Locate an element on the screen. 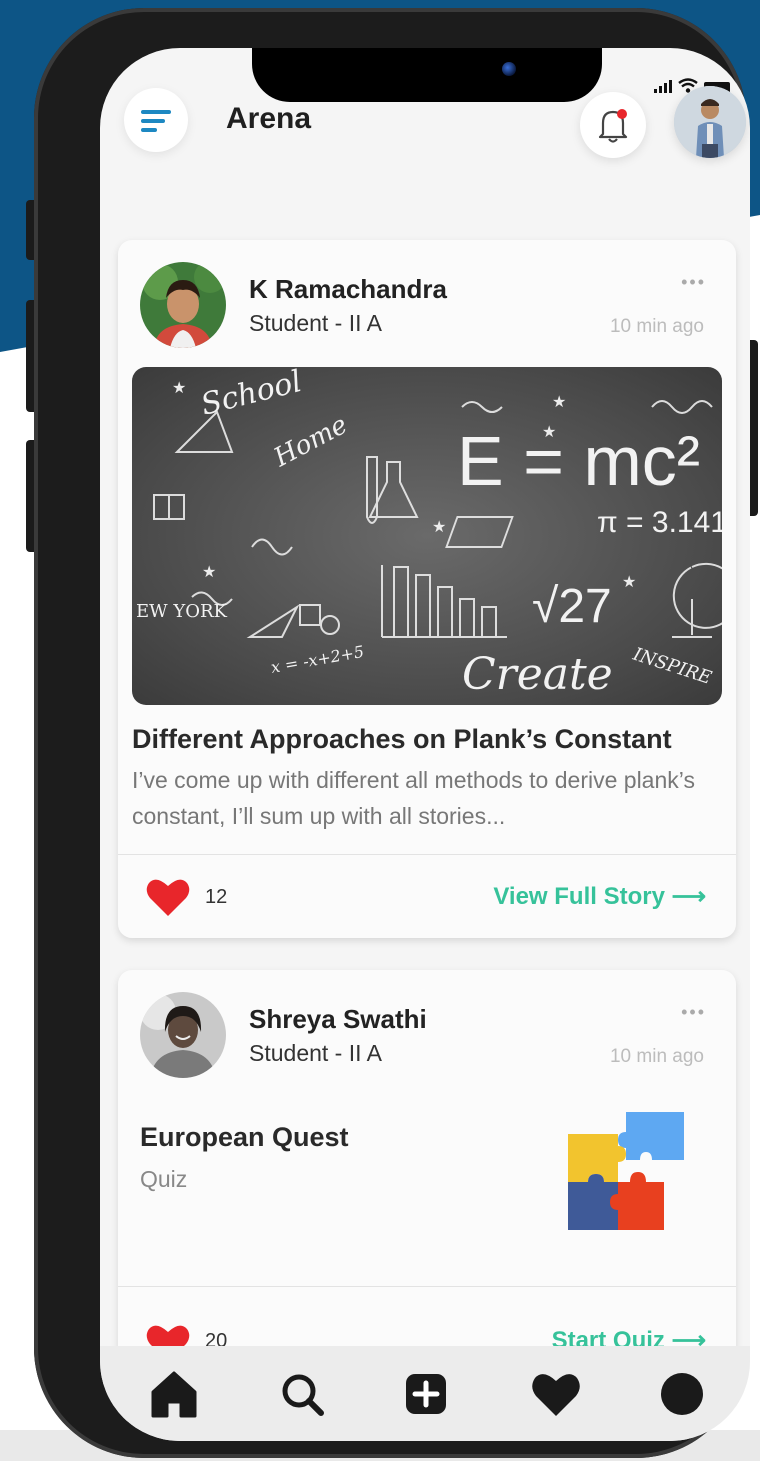  user-photo is located at coordinates (710, 122).